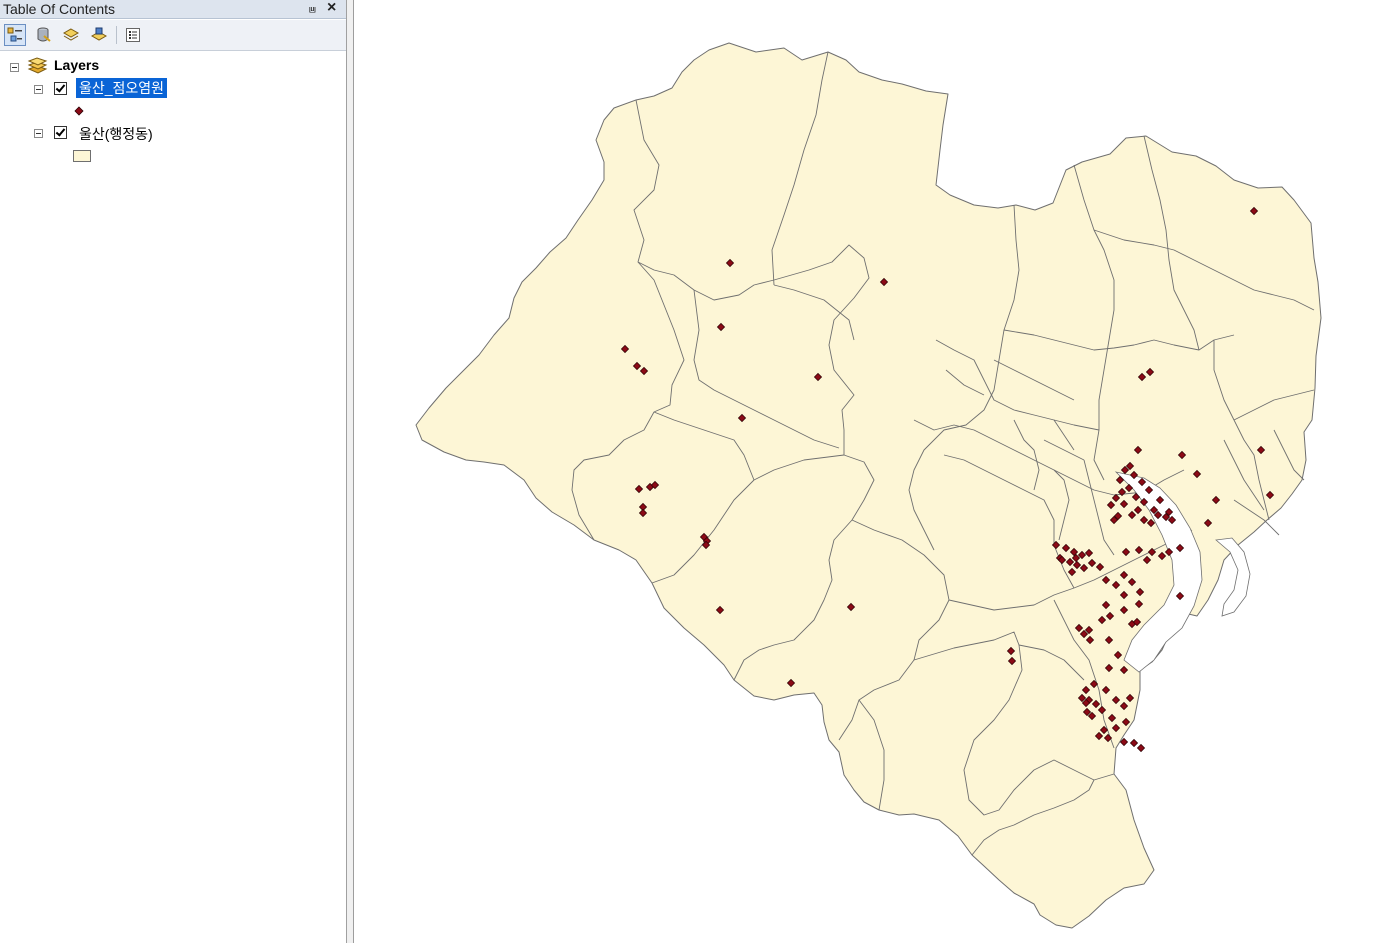 The width and height of the screenshot is (1378, 947). Describe the element at coordinates (312, 9) in the screenshot. I see `pin-icon: ⩏` at that location.